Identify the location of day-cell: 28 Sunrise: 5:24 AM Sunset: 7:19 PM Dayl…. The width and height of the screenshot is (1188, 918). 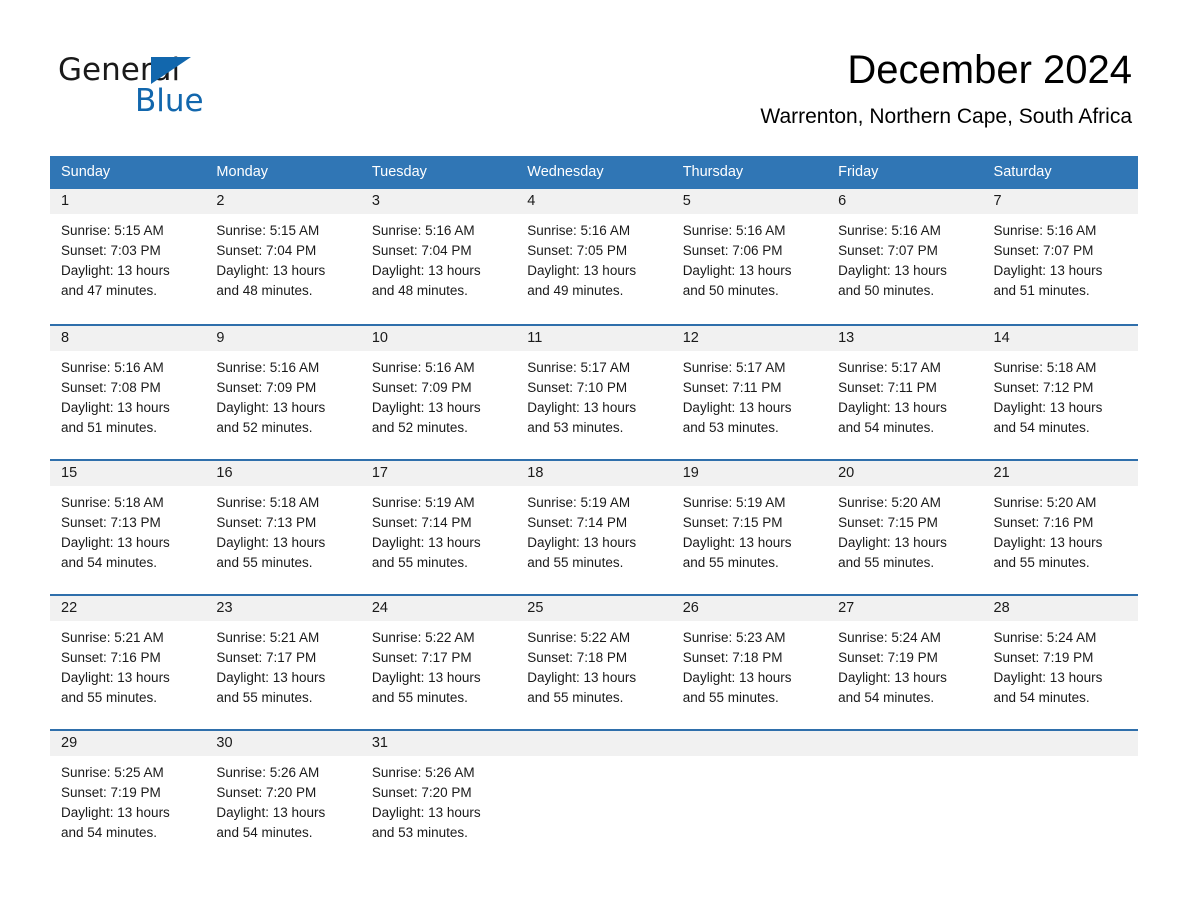
(1060, 662).